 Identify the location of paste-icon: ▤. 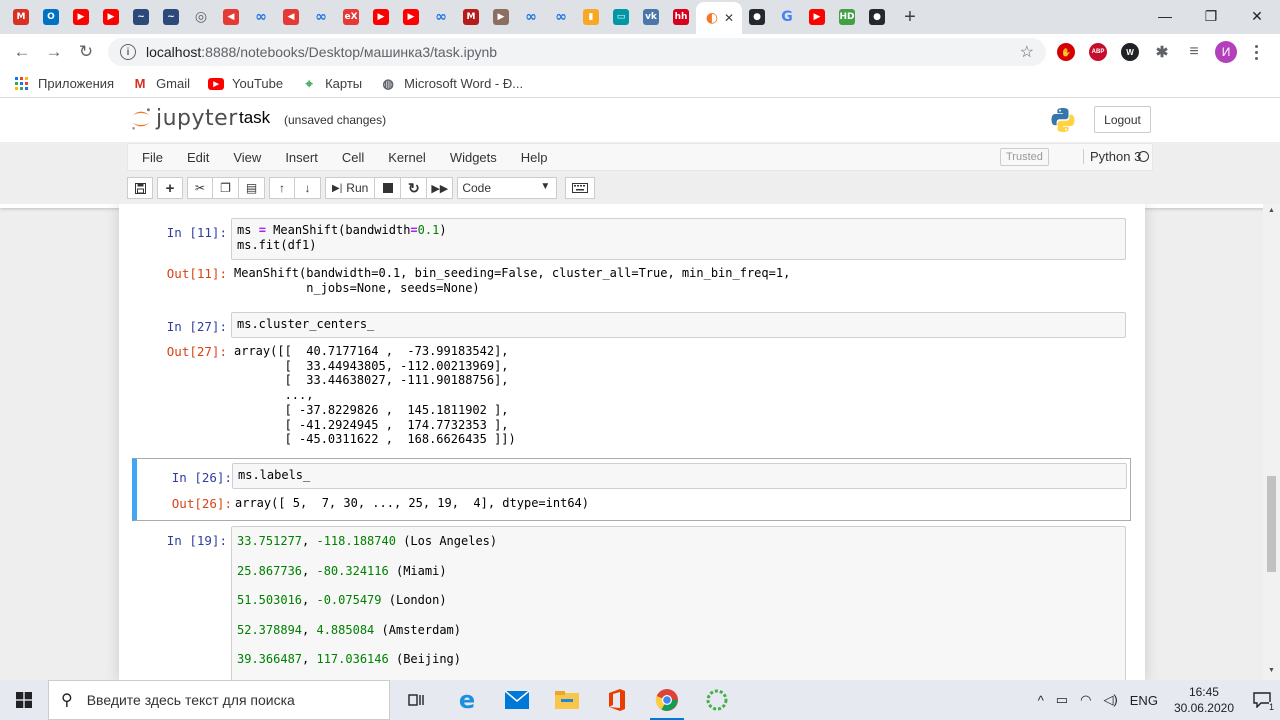
(252, 188).